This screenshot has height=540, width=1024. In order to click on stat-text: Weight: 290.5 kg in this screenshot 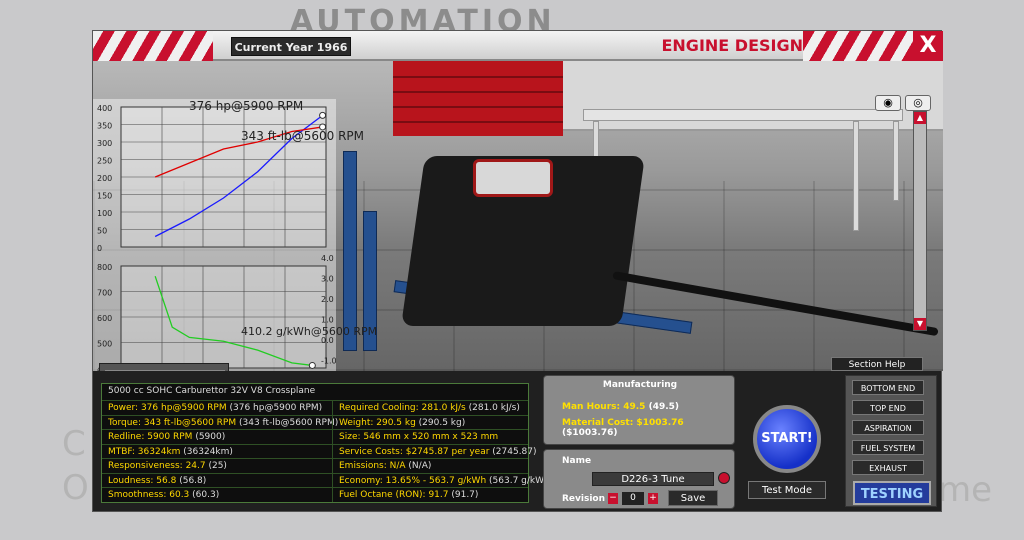, I will do `click(379, 422)`.